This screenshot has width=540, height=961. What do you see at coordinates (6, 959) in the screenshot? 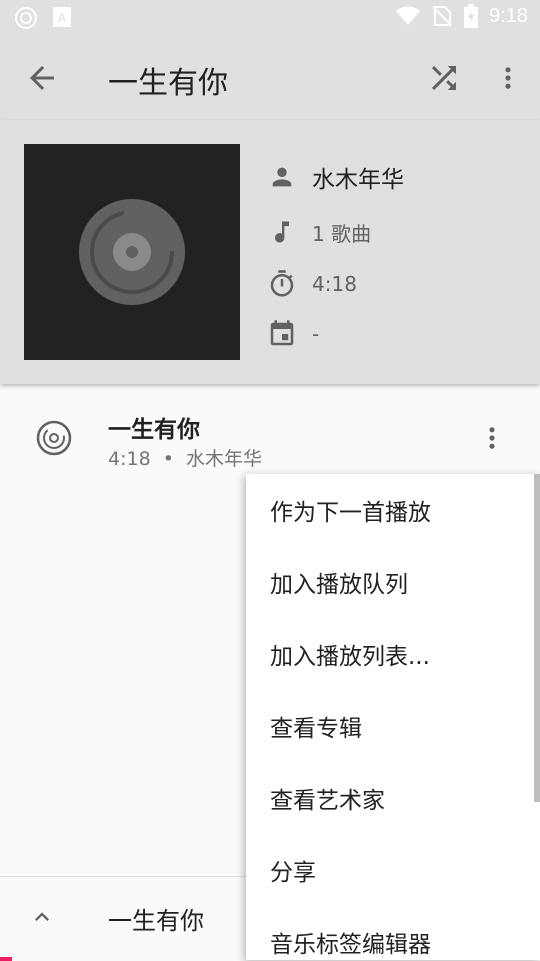
I see `playback-progress` at bounding box center [6, 959].